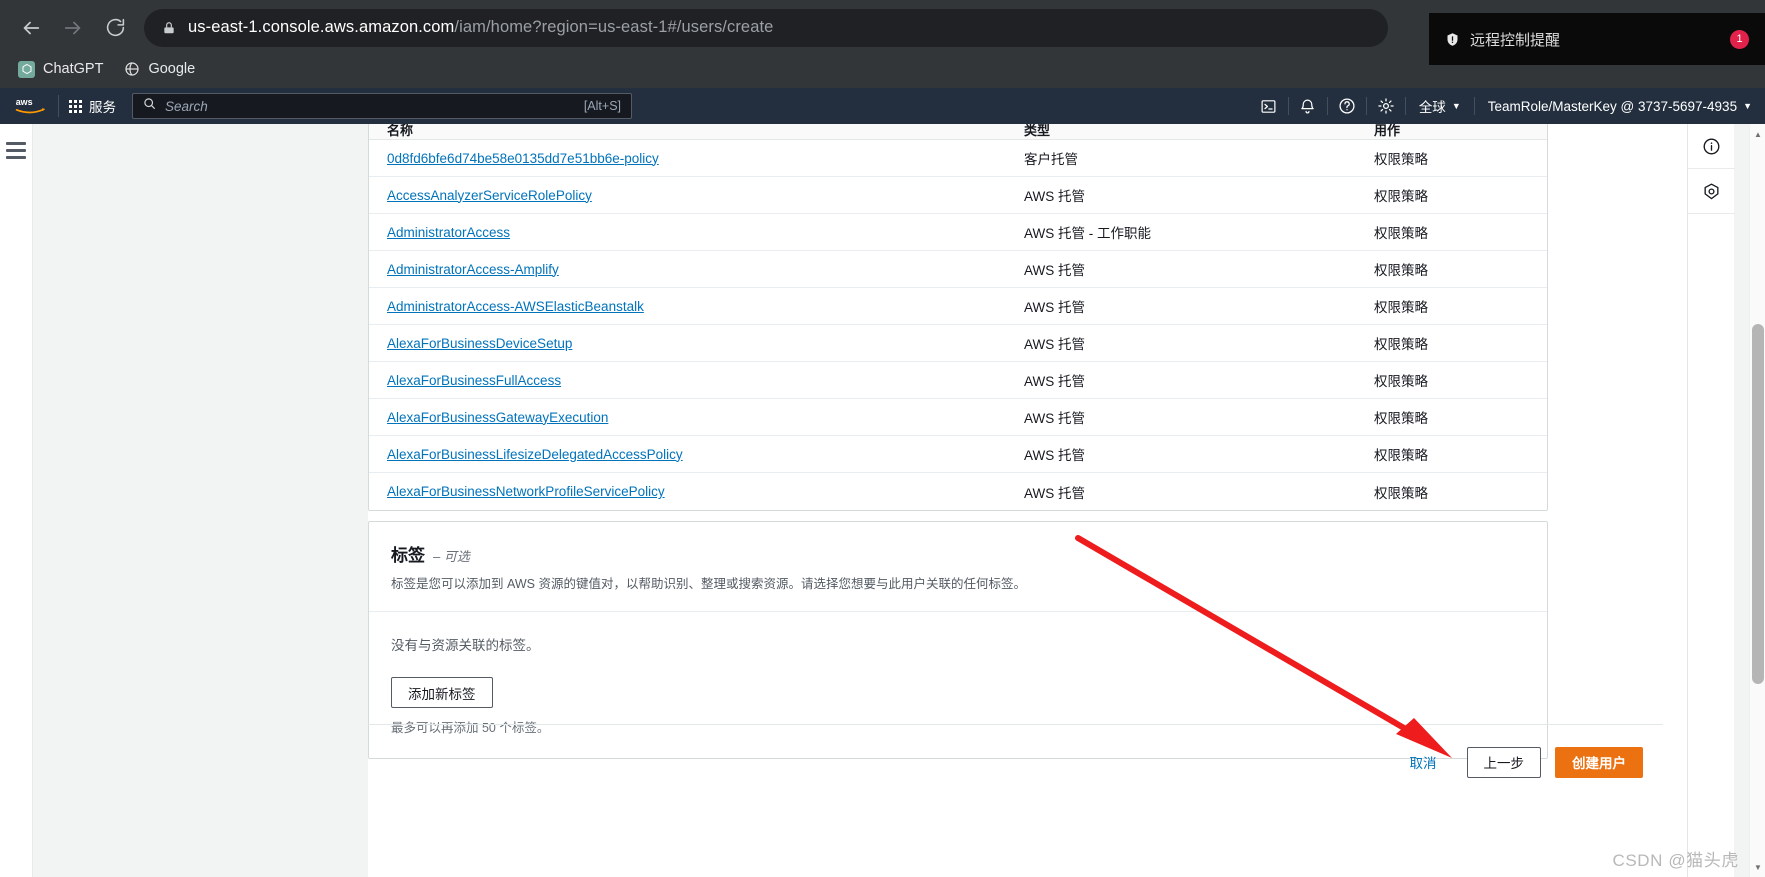 The width and height of the screenshot is (1765, 877). I want to click on policy-link: AlexaForBusinessDeviceSetup, so click(479, 343).